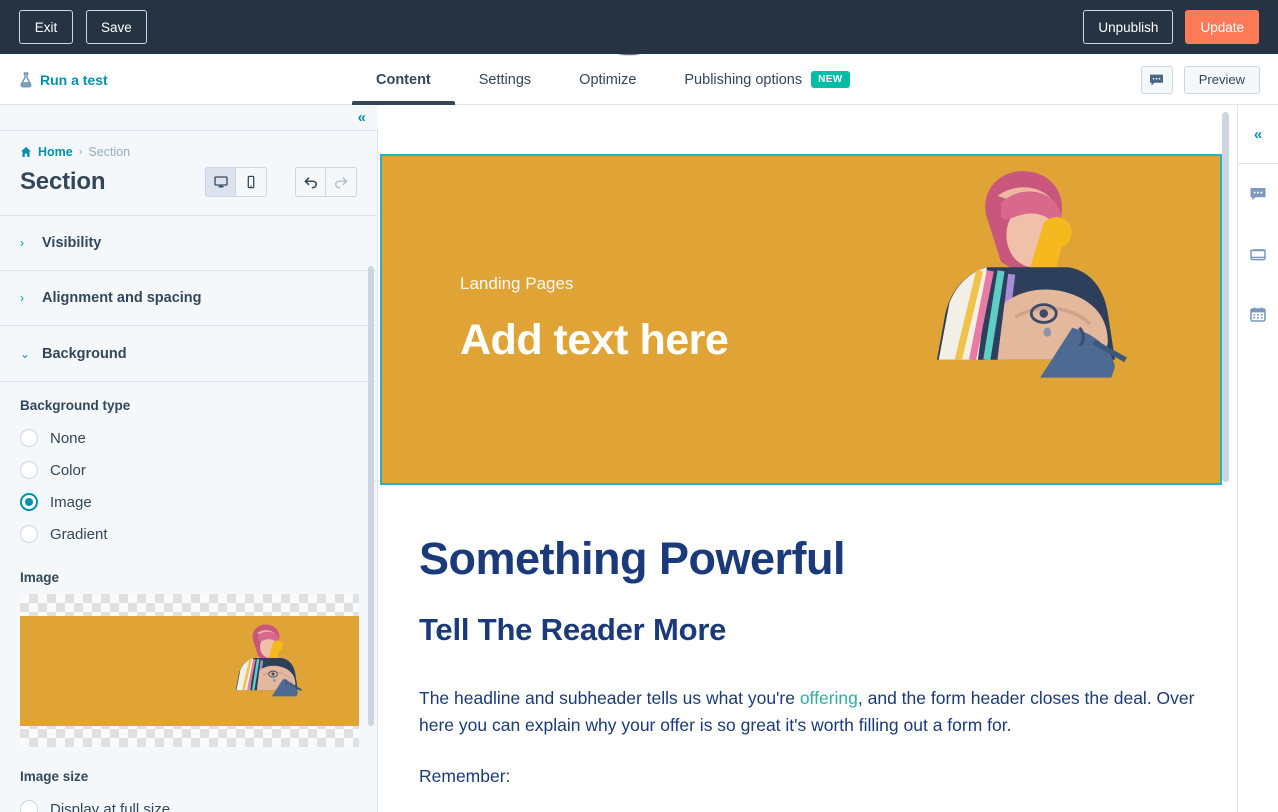 The width and height of the screenshot is (1278, 812). I want to click on right-rail-comment-button, so click(1258, 194).